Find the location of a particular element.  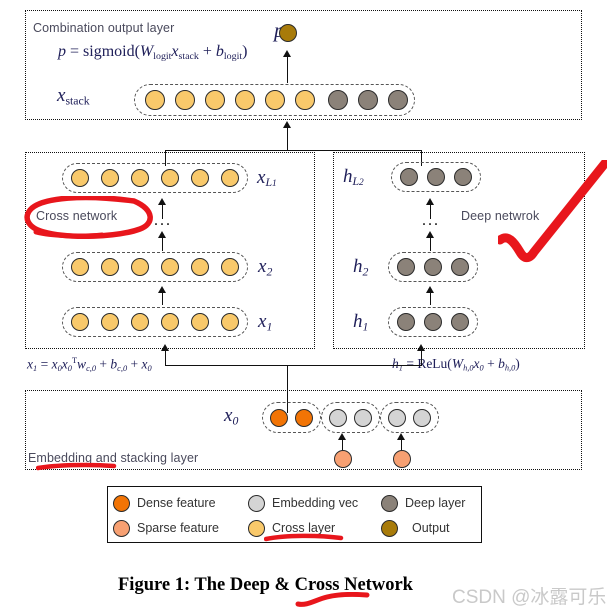

merge-to-stack-line is located at coordinates (288, 139).